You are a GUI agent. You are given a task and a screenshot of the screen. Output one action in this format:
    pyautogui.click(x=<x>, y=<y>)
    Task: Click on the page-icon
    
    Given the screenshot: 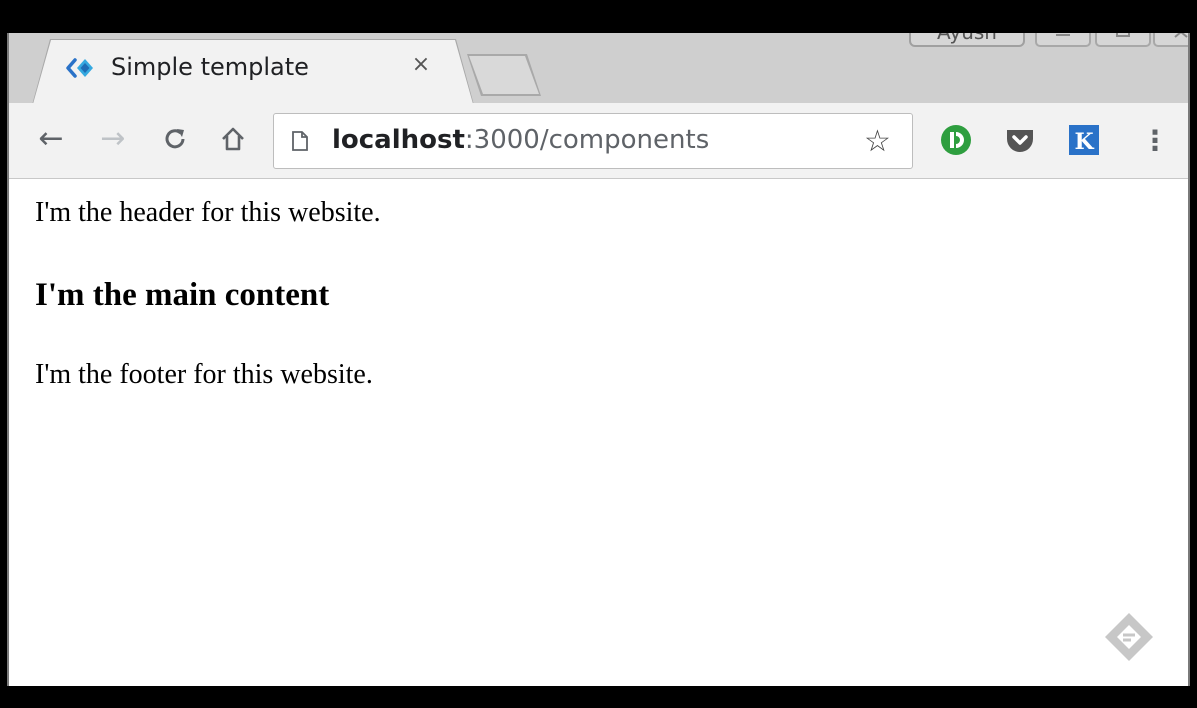 What is the action you would take?
    pyautogui.click(x=300, y=141)
    